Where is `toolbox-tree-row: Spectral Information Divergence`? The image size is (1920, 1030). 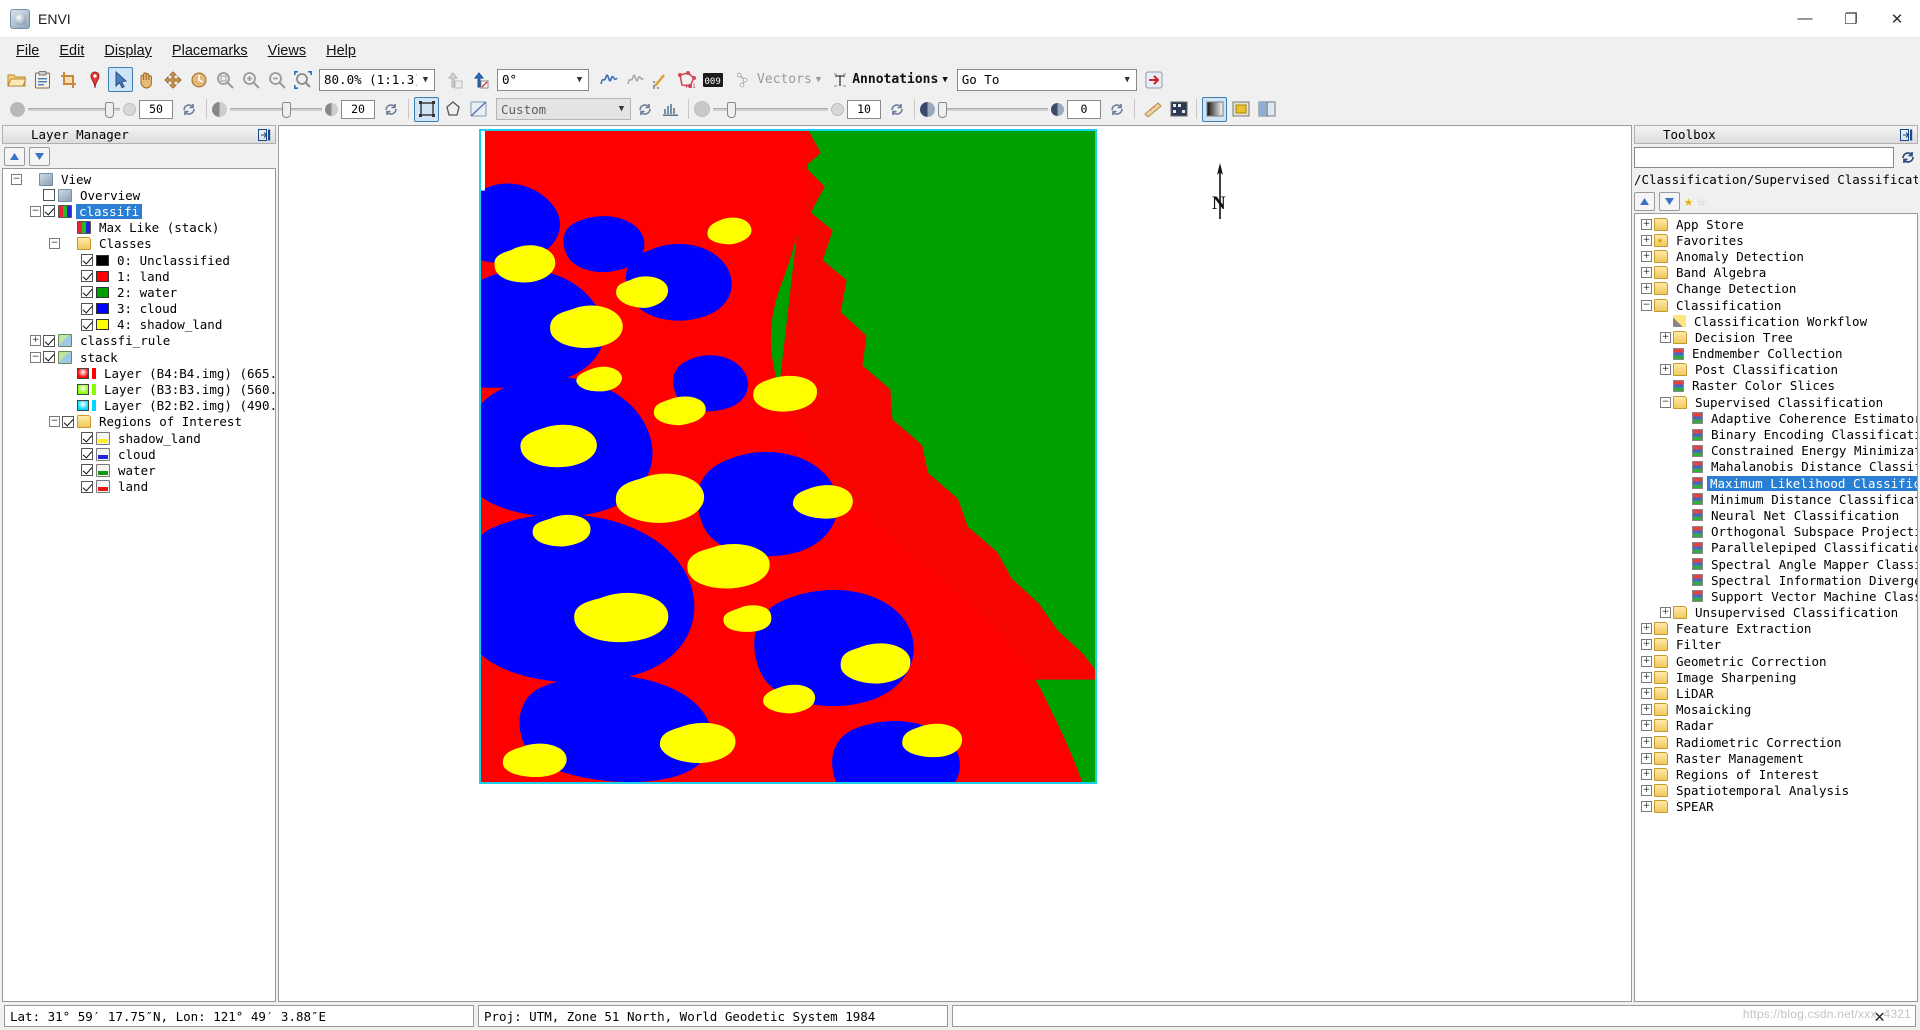 toolbox-tree-row: Spectral Information Divergence is located at coordinates (1776, 580).